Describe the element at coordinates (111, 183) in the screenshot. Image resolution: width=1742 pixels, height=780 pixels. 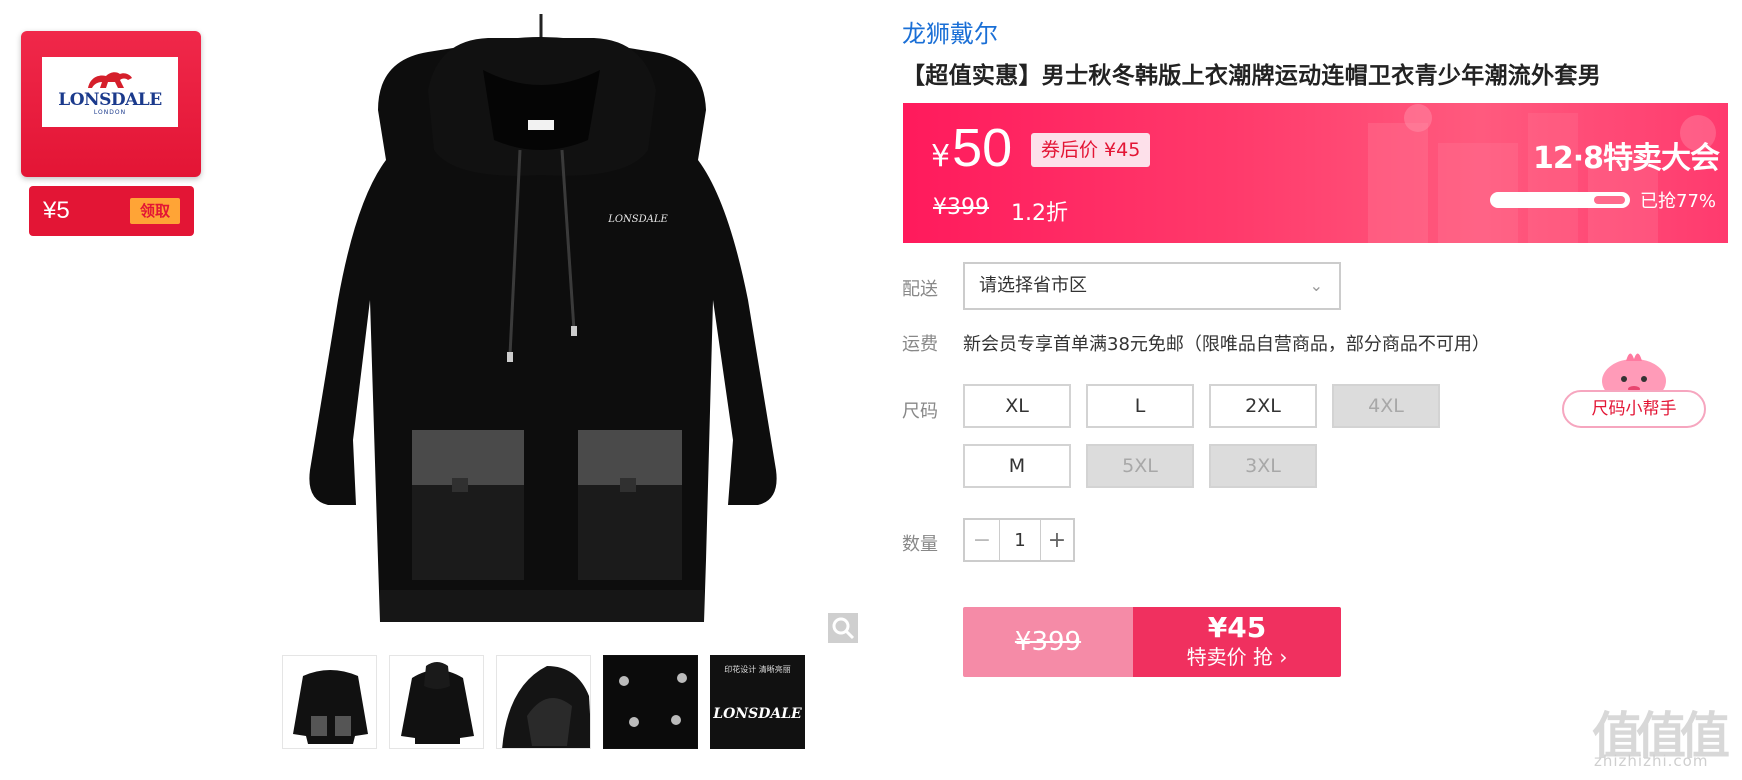
I see `coupon-divider` at that location.